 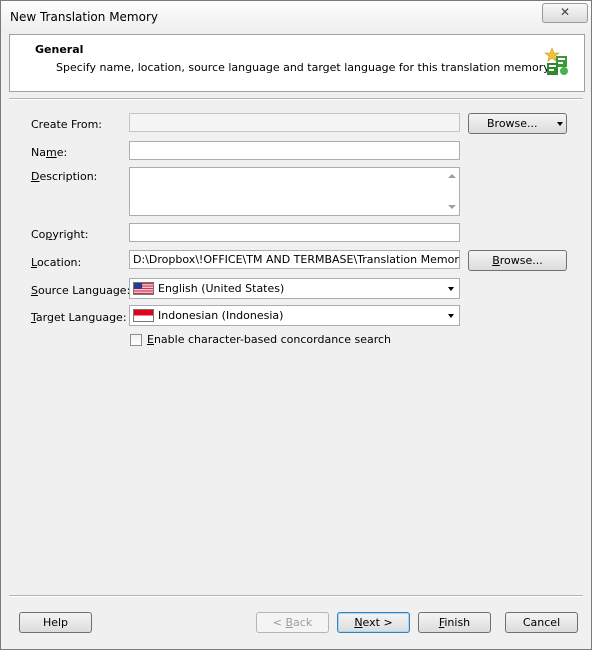 I want to click on close-button: ✕, so click(x=565, y=13).